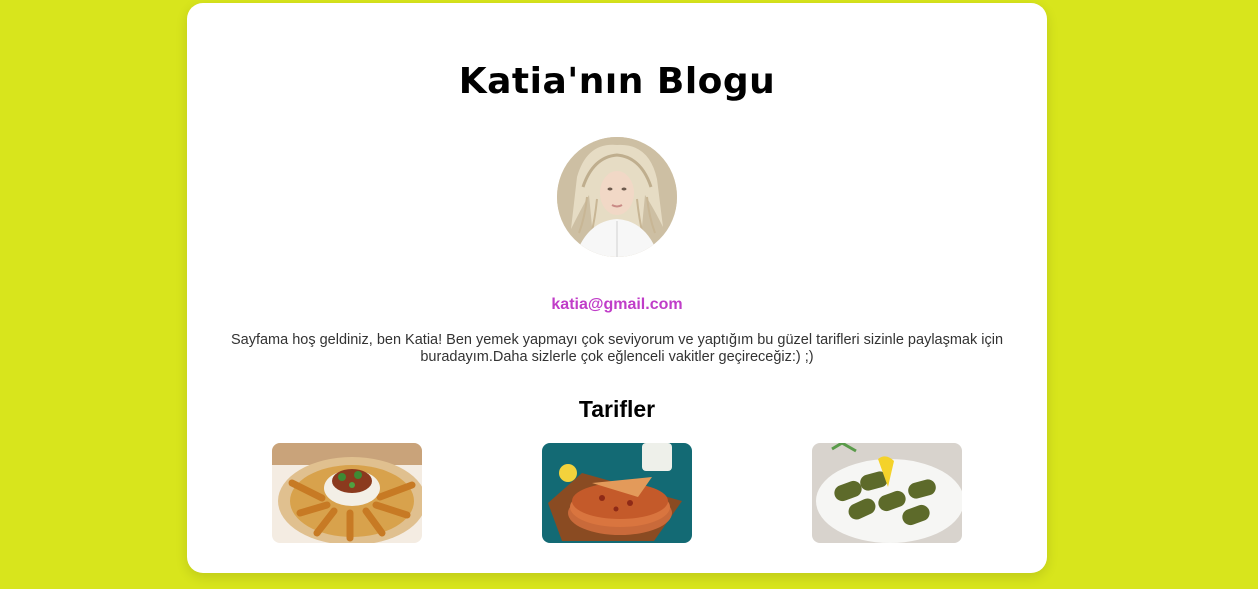 The width and height of the screenshot is (1258, 589). I want to click on recipe-image-sarma, so click(887, 493).